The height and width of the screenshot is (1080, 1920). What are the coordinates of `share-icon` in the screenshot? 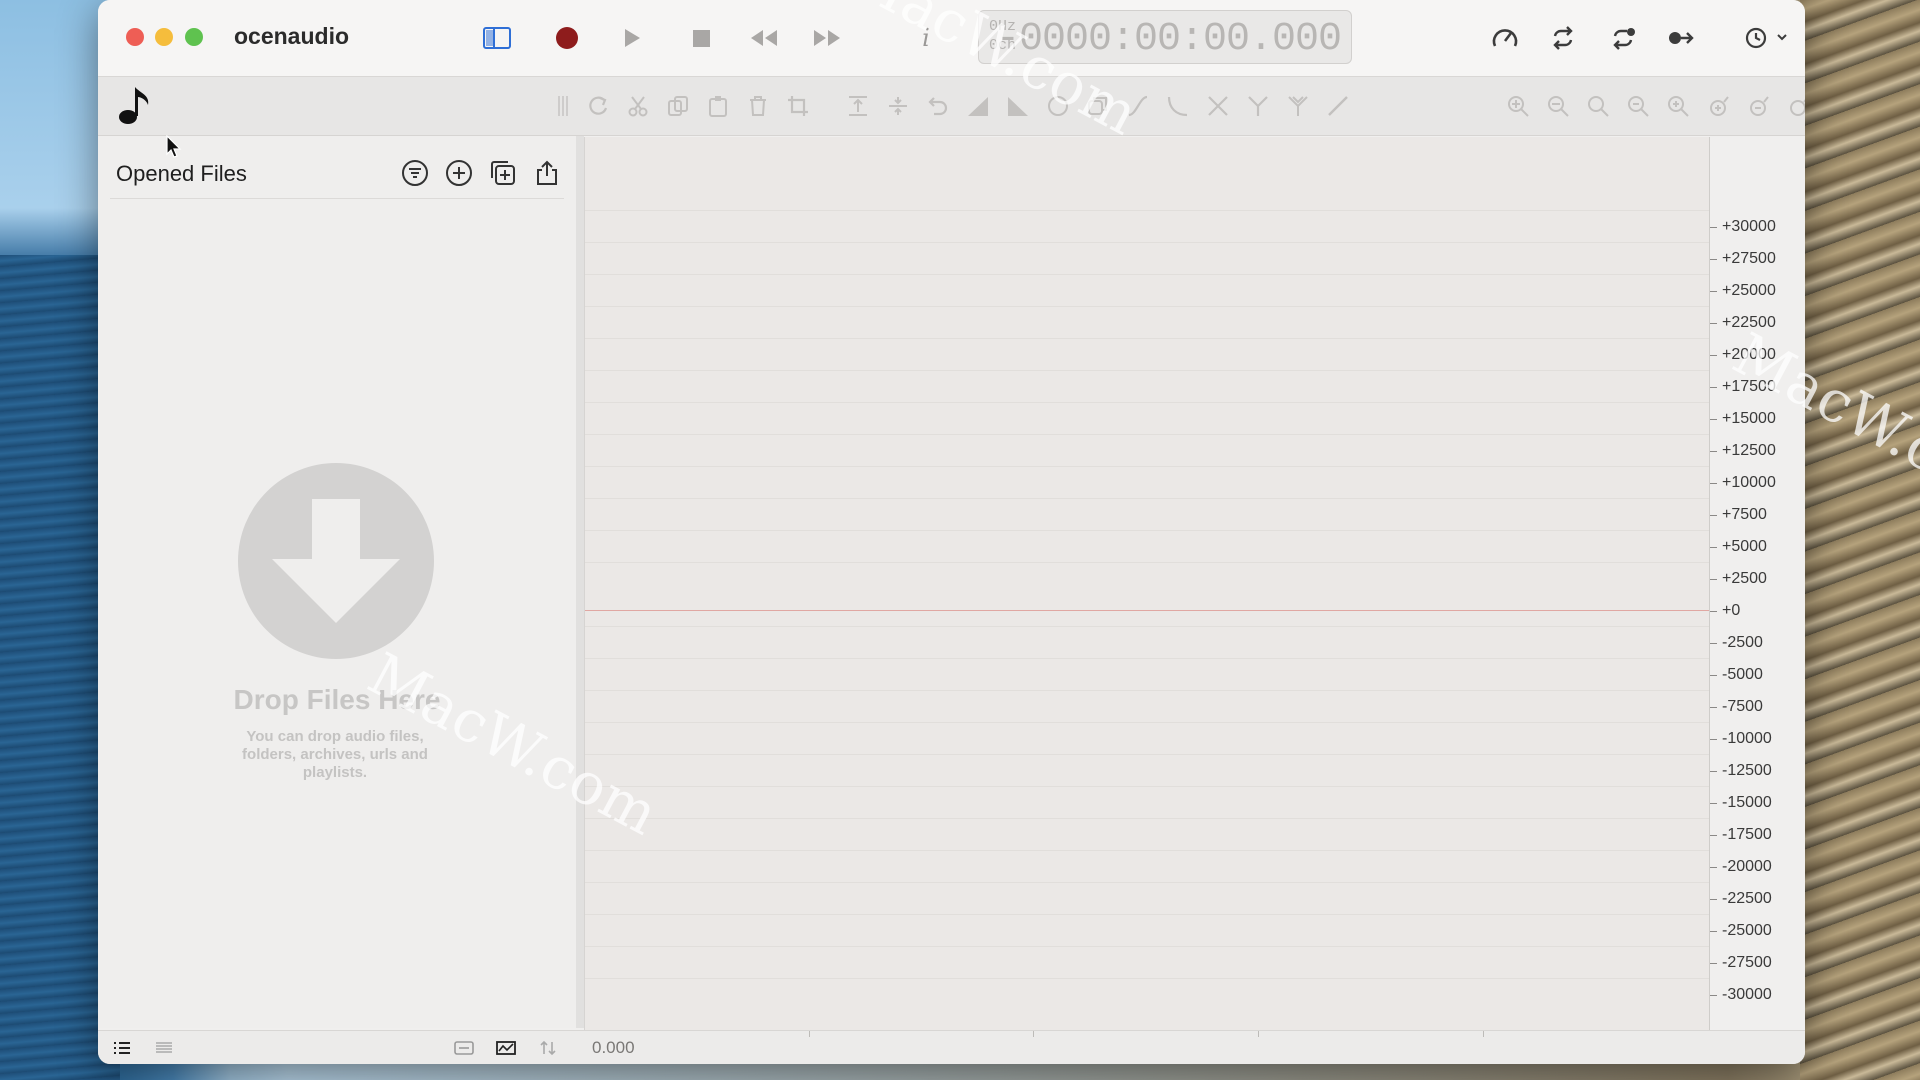 It's located at (547, 173).